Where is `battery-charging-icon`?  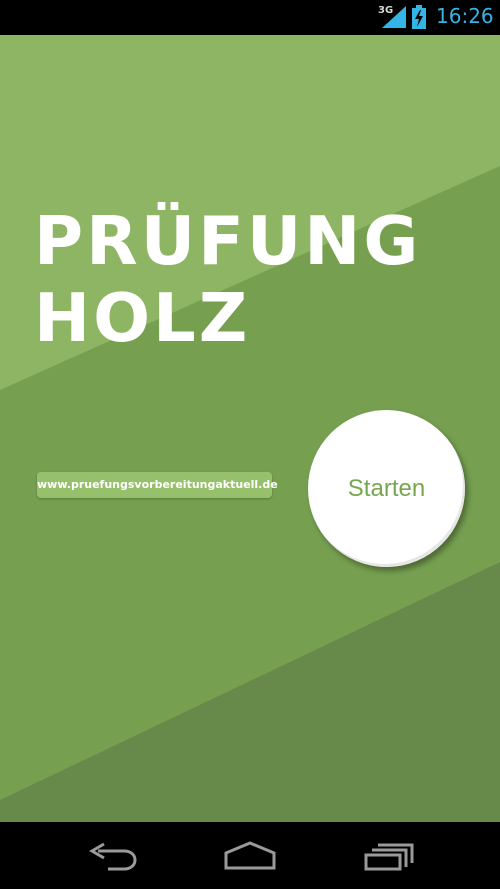 battery-charging-icon is located at coordinates (419, 17).